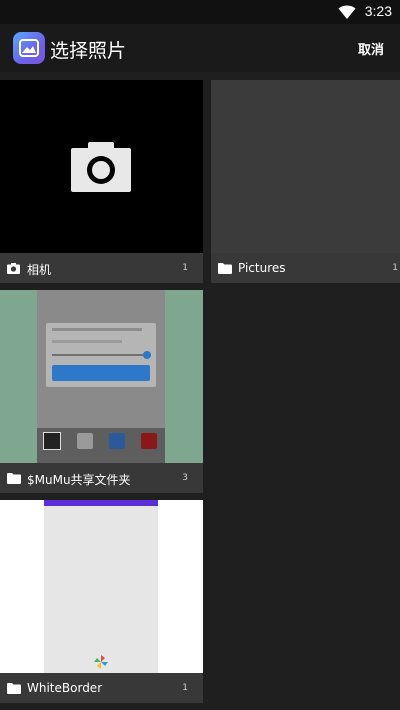 The height and width of the screenshot is (710, 400). Describe the element at coordinates (262, 268) in the screenshot. I see `album-name: Pictures` at that location.